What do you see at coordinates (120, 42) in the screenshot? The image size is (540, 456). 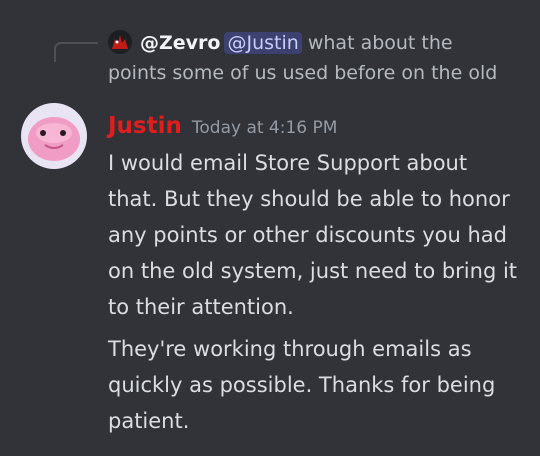 I see `reply-avatar-icon` at bounding box center [120, 42].